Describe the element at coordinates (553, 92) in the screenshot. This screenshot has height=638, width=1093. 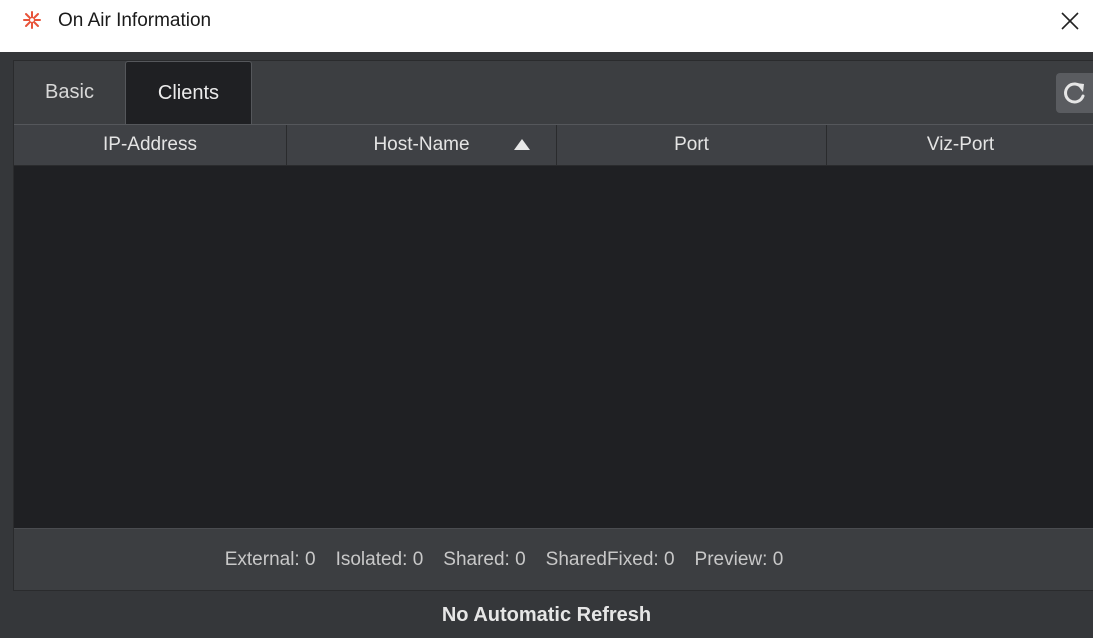
I see `tab-bar: Basic Clients` at that location.